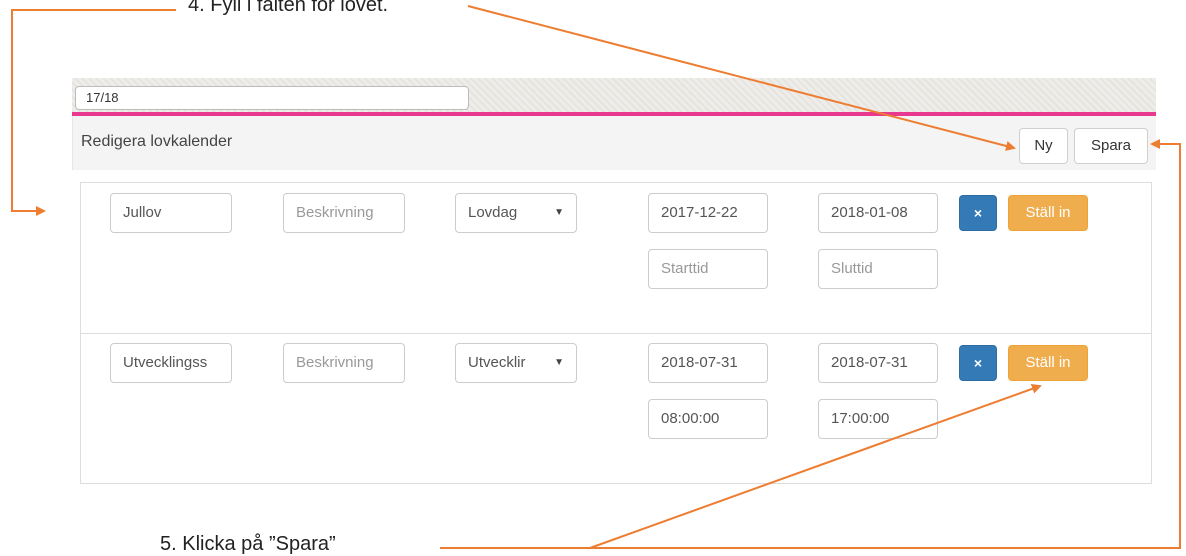 This screenshot has height=556, width=1186. Describe the element at coordinates (493, 212) in the screenshot. I see `type-select-value: Lovdag` at that location.